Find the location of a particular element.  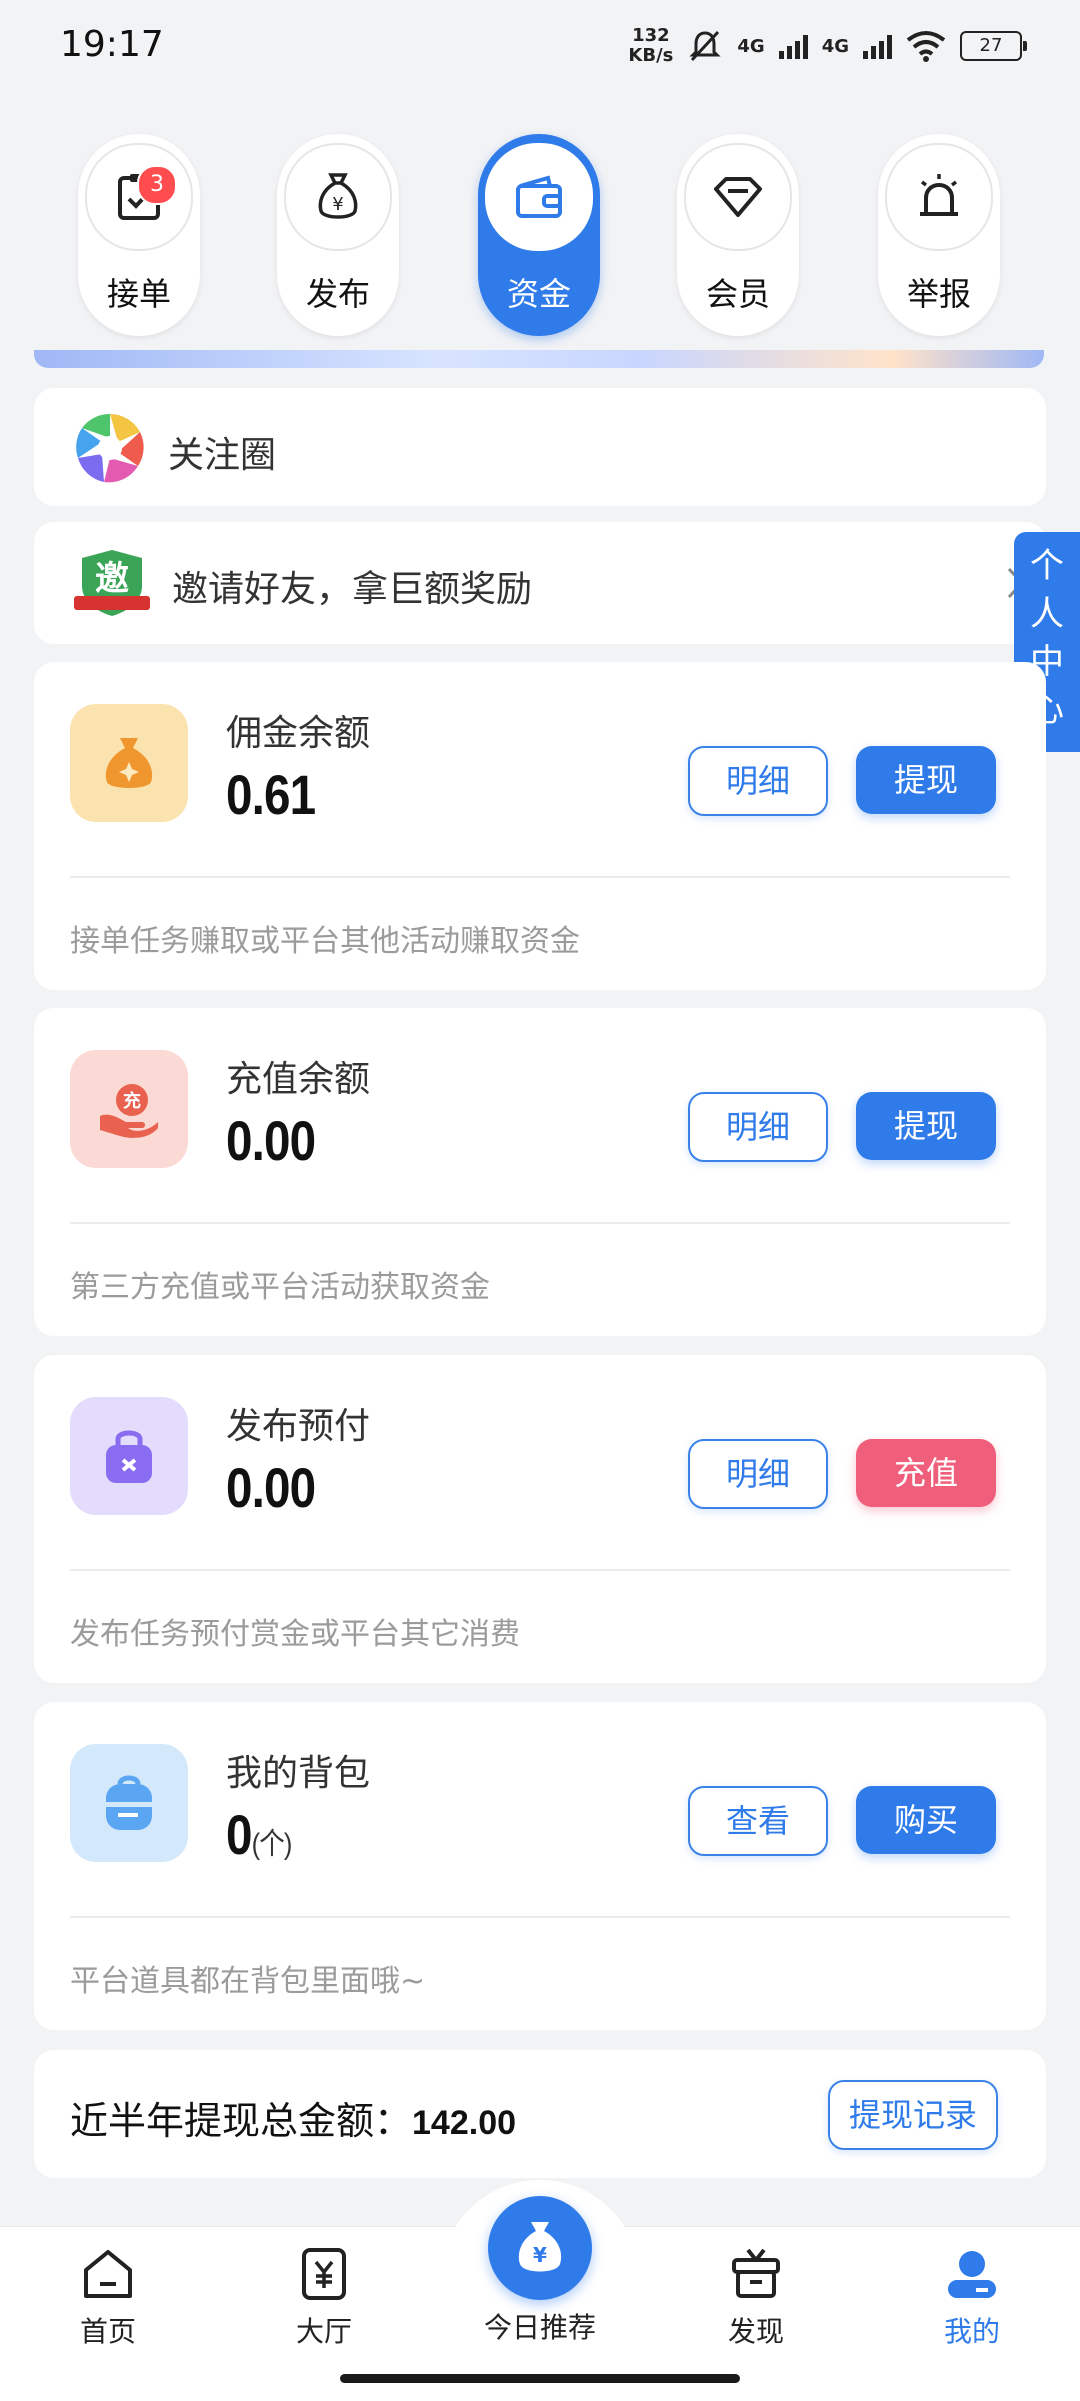

nav-label: 大厅 is located at coordinates (323, 2331).